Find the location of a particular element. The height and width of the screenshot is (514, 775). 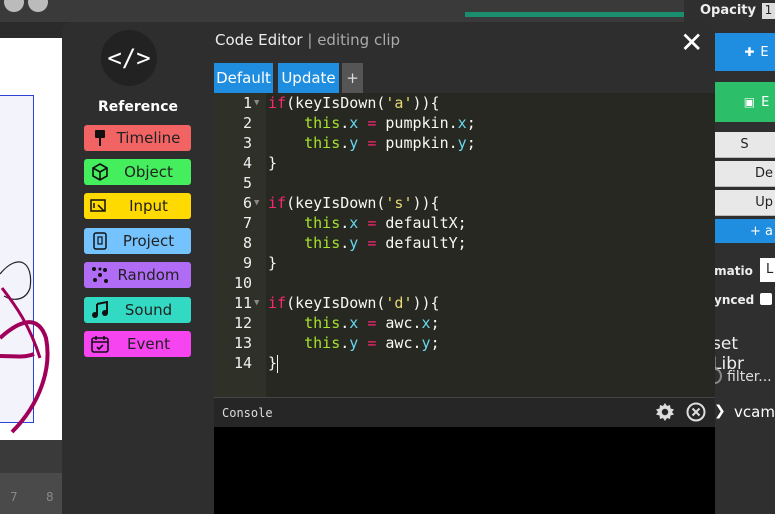

animation-label: imatio is located at coordinates (731, 271).